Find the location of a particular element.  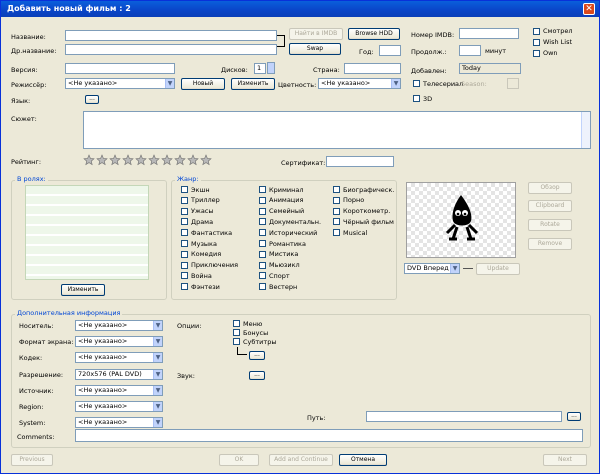

option-subtitles-checkbox is located at coordinates (236, 341).